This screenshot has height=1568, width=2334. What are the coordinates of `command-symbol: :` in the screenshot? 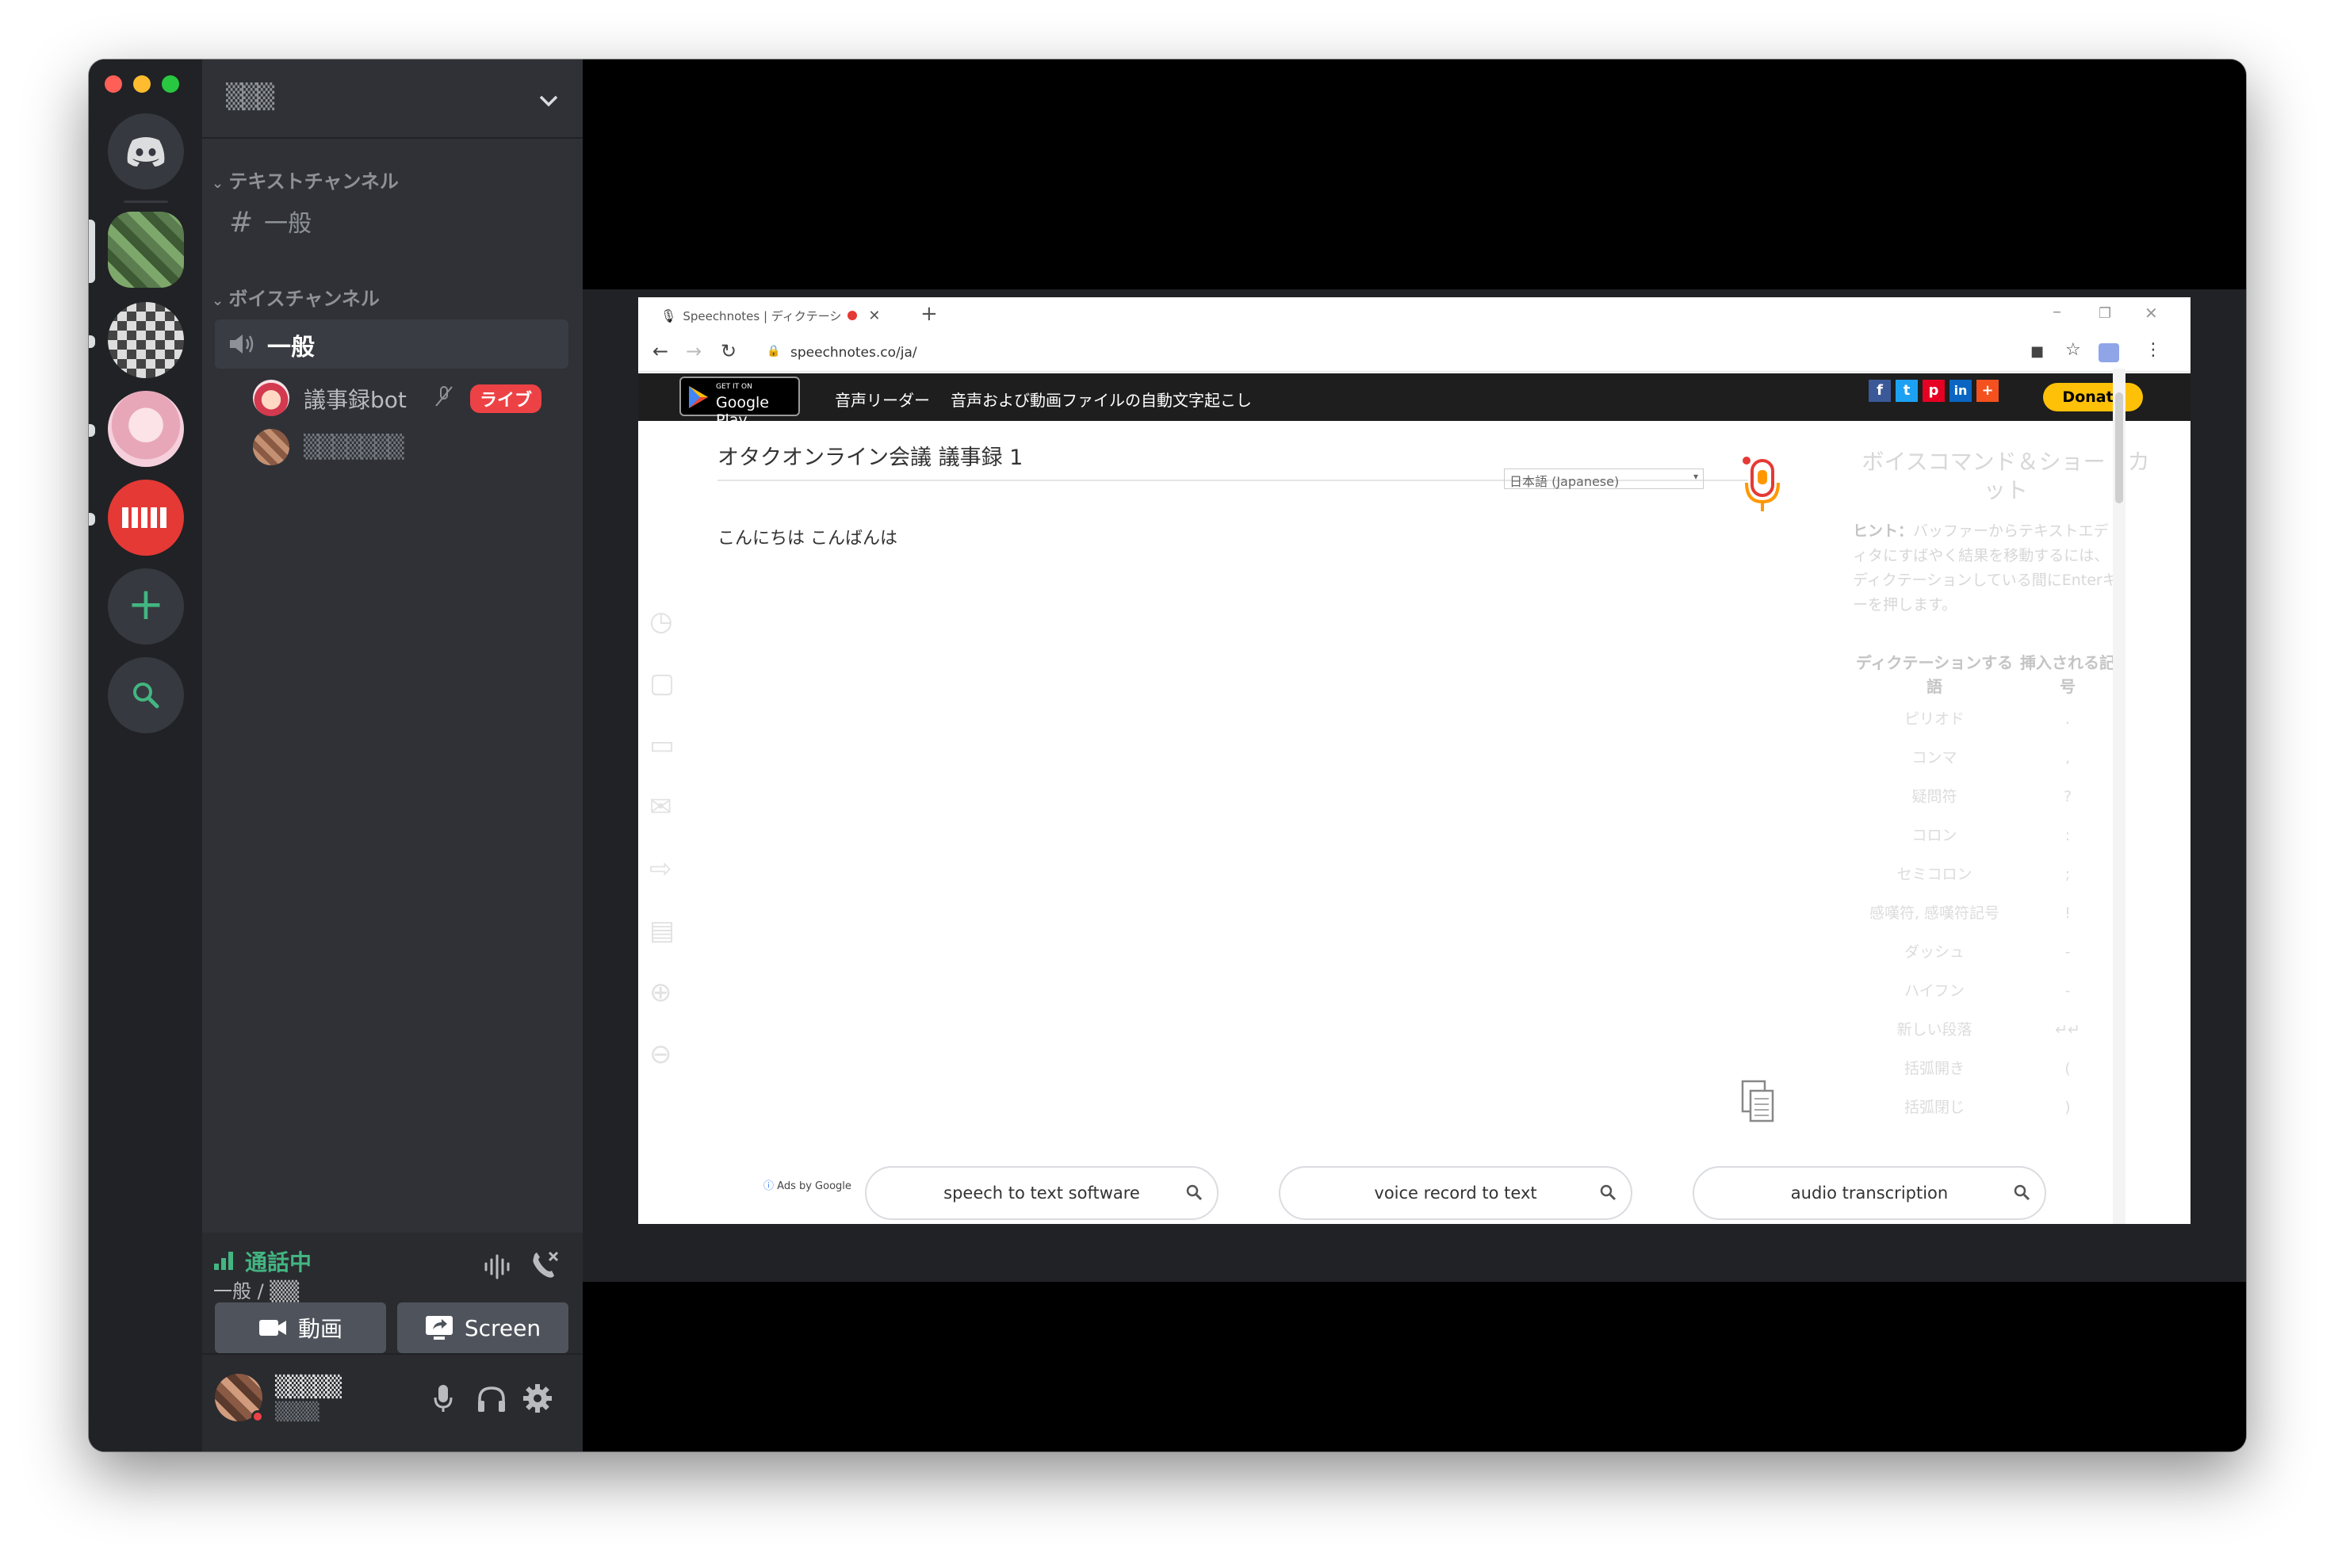 It's located at (2068, 835).